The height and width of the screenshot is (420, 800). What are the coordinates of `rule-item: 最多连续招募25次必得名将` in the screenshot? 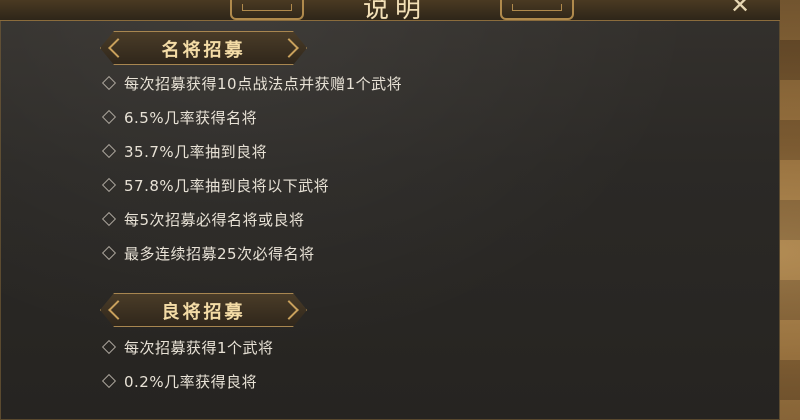 It's located at (207, 253).